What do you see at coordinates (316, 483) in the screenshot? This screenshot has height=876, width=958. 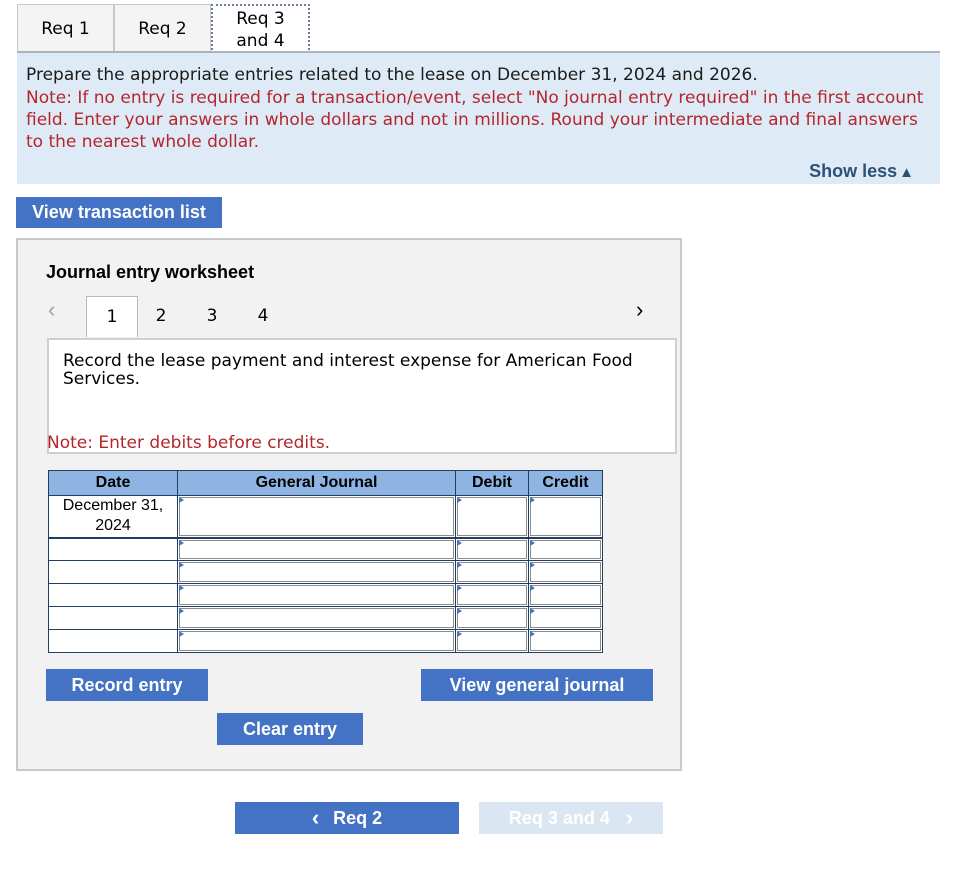 I see `general-journal-header: General Journal` at bounding box center [316, 483].